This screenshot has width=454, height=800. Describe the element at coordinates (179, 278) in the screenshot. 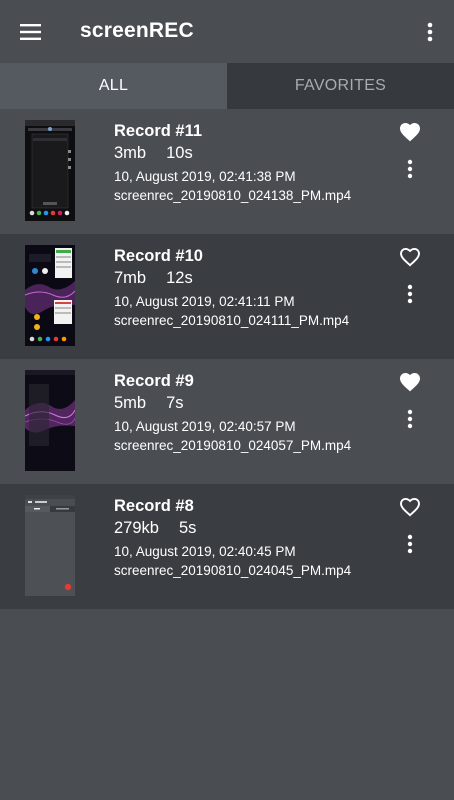

I see `record-duration: 12s` at that location.